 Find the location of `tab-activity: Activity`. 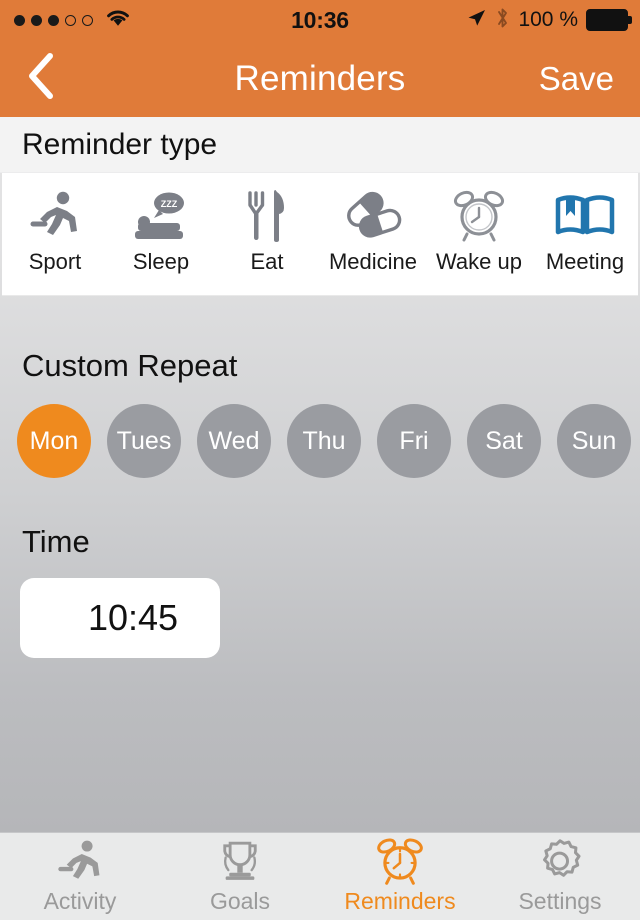

tab-activity: Activity is located at coordinates (80, 876).